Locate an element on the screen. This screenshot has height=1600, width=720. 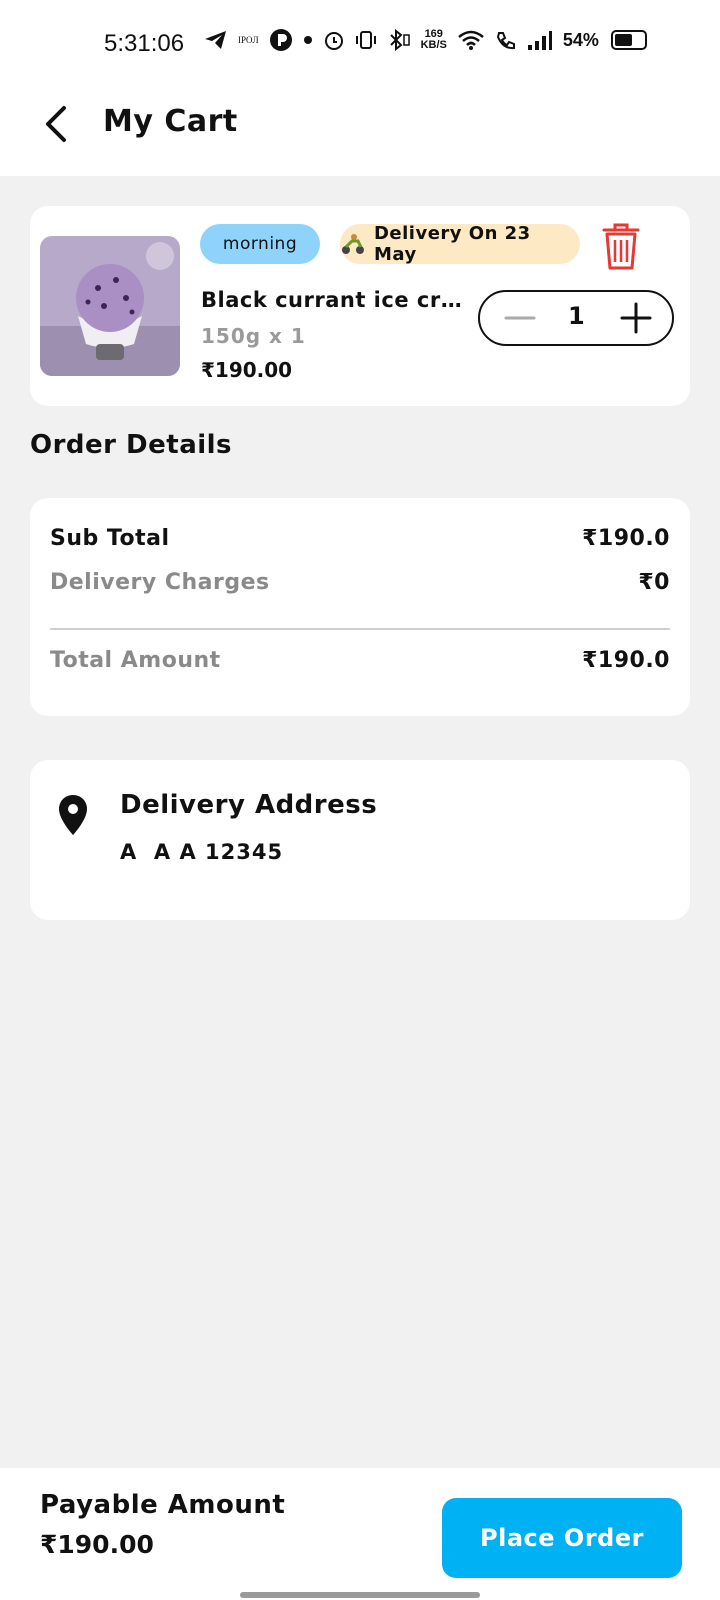
telegram-icon is located at coordinates (215, 40).